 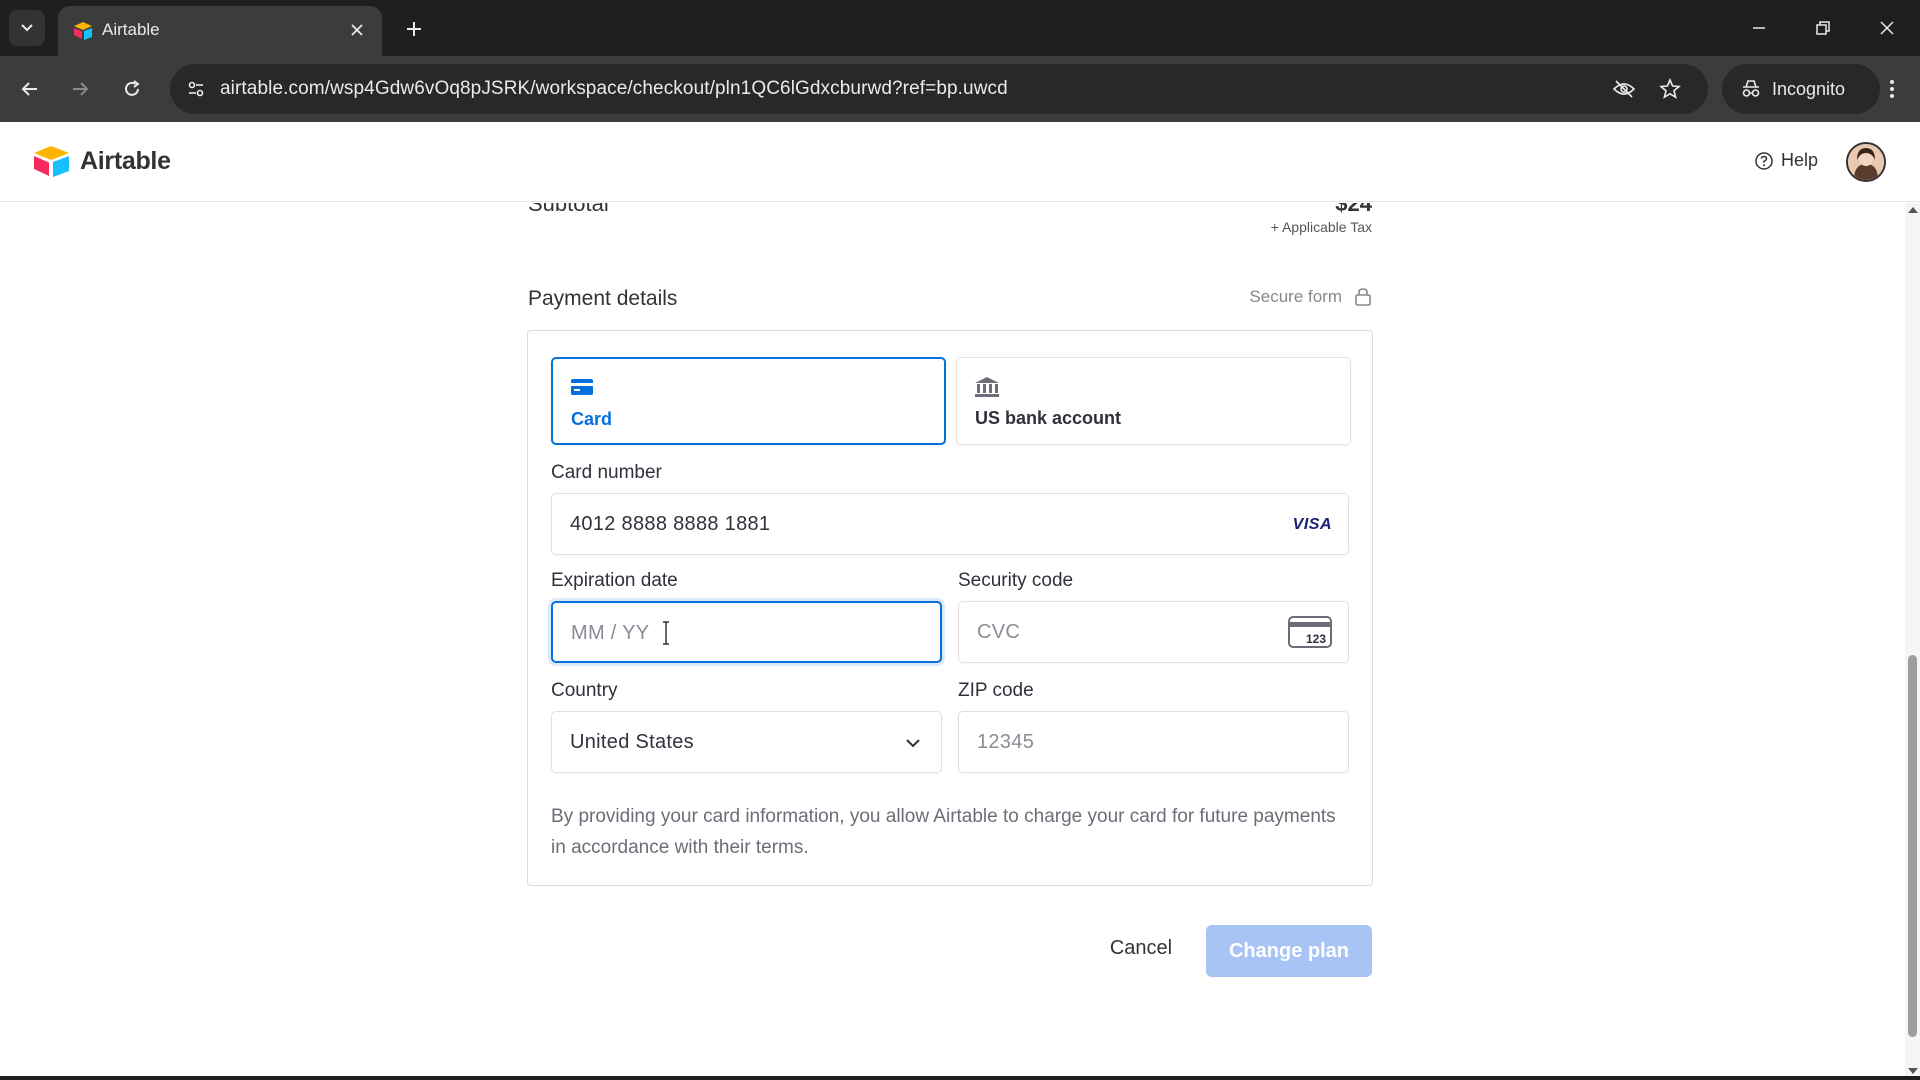 What do you see at coordinates (1321, 227) in the screenshot?
I see `tax-note: + Applicable Tax` at bounding box center [1321, 227].